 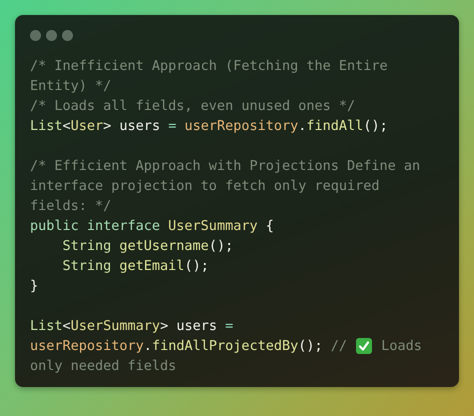 I want to click on check-icon, so click(x=364, y=346).